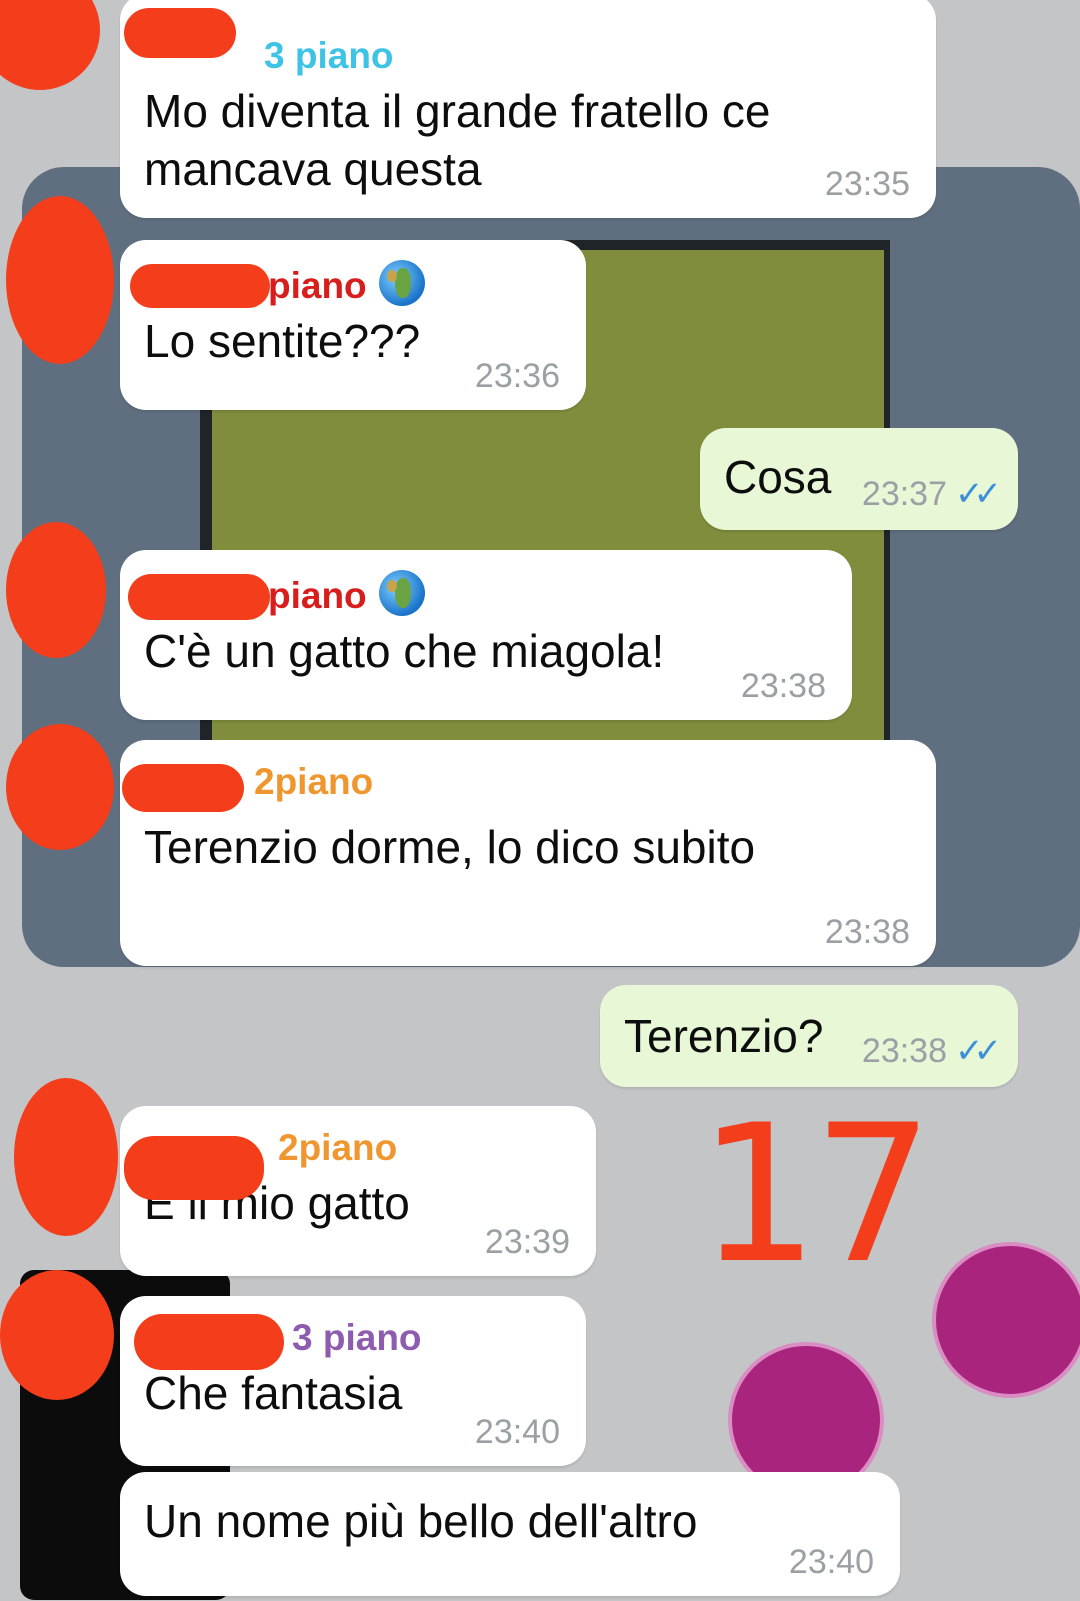  I want to click on incoming-message: Un nome più bello dell'altro 23:40, so click(510, 1534).